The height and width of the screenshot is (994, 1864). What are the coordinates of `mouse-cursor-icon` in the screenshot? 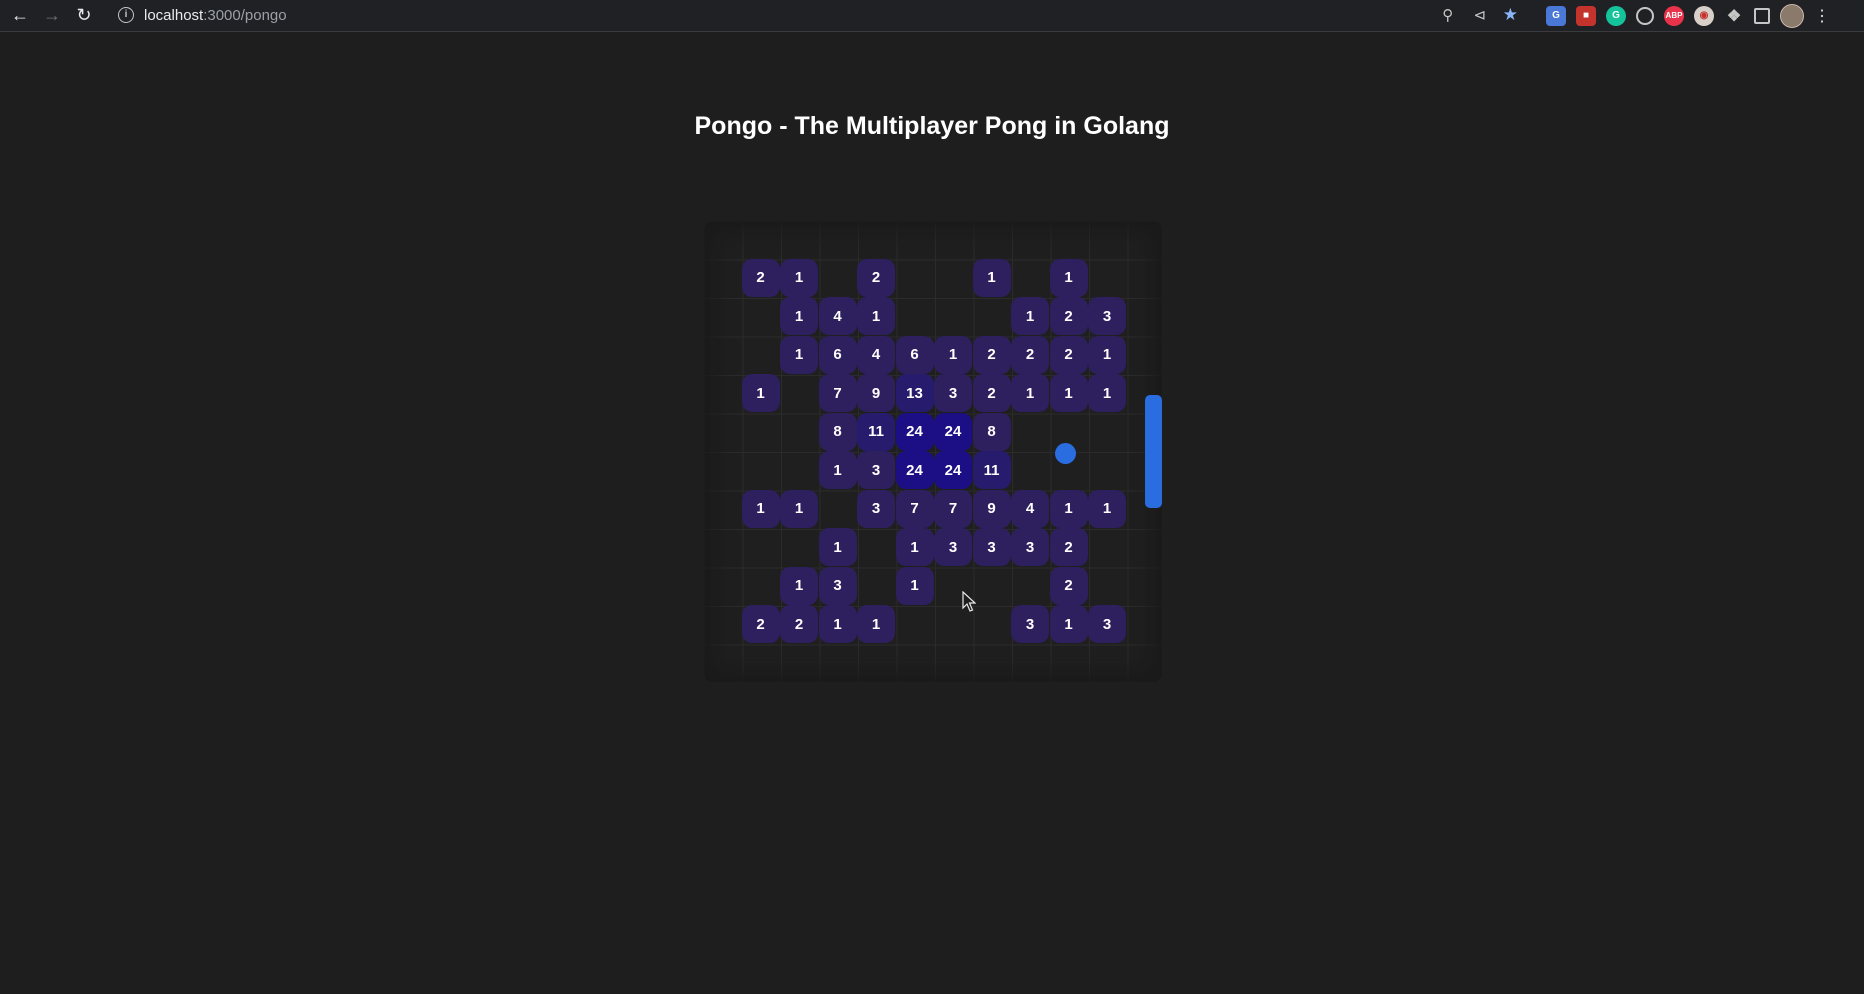 It's located at (969, 601).